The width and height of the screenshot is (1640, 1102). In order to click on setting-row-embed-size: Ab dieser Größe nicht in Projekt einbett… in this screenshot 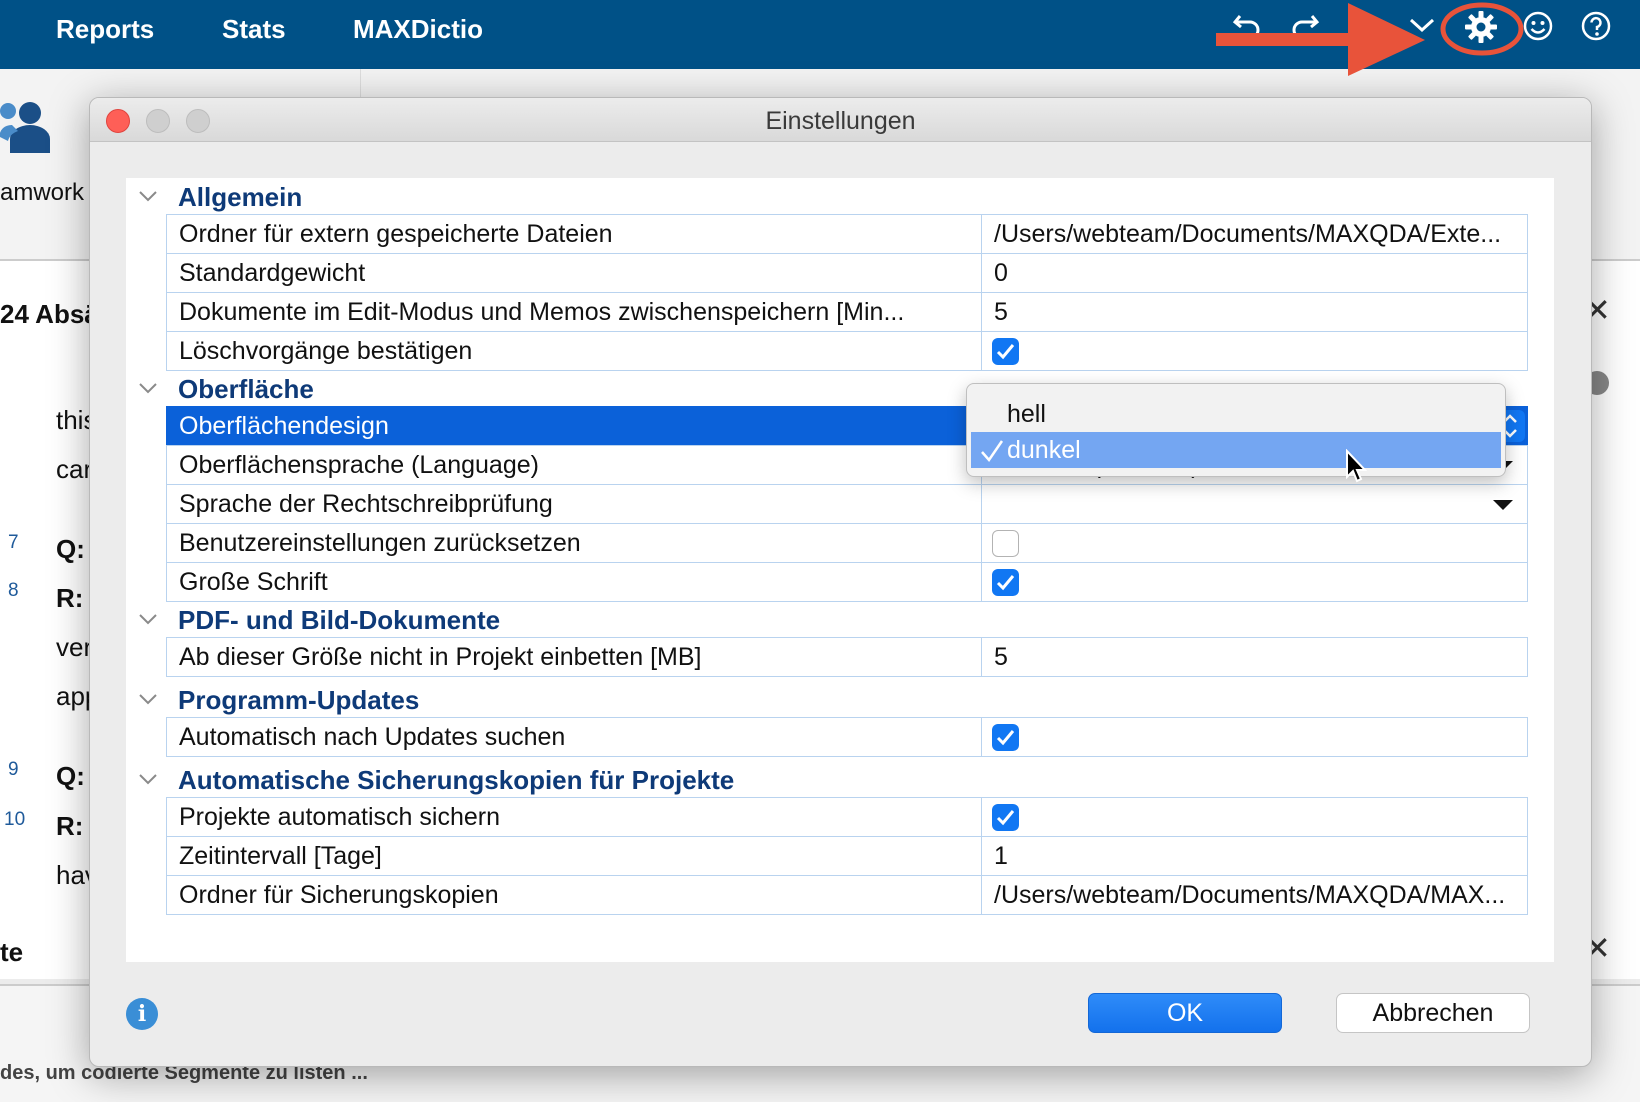, I will do `click(847, 657)`.